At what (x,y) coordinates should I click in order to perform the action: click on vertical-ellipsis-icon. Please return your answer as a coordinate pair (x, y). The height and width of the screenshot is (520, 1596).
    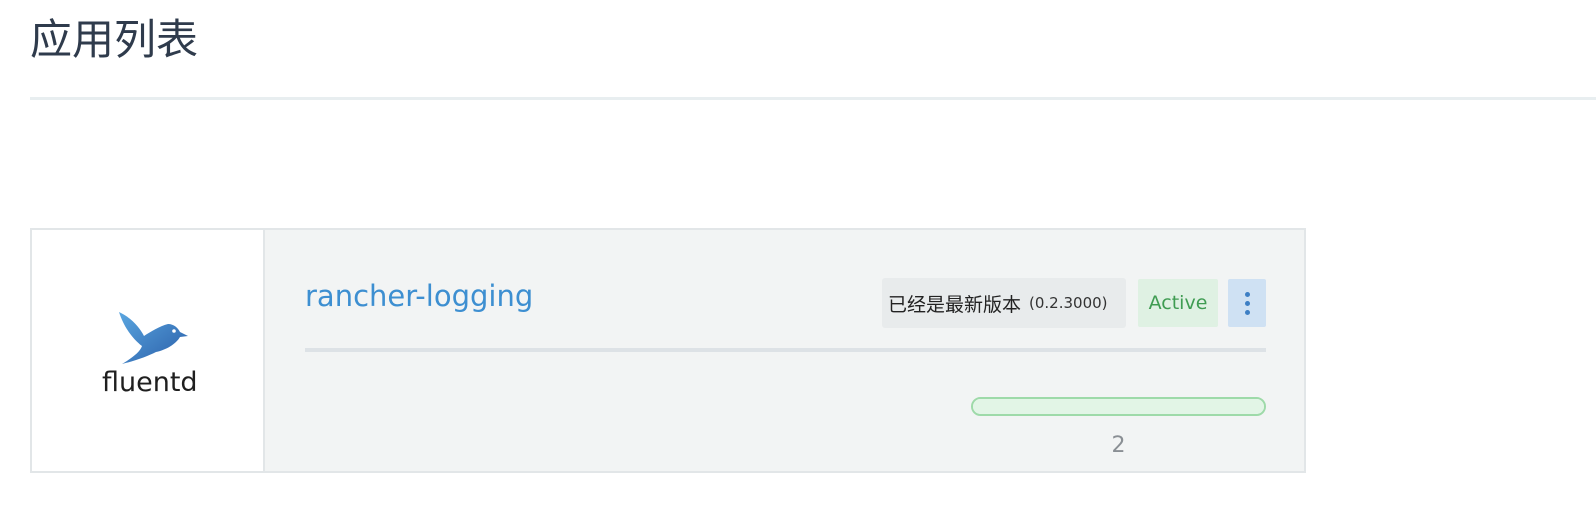
    Looking at the image, I should click on (1247, 294).